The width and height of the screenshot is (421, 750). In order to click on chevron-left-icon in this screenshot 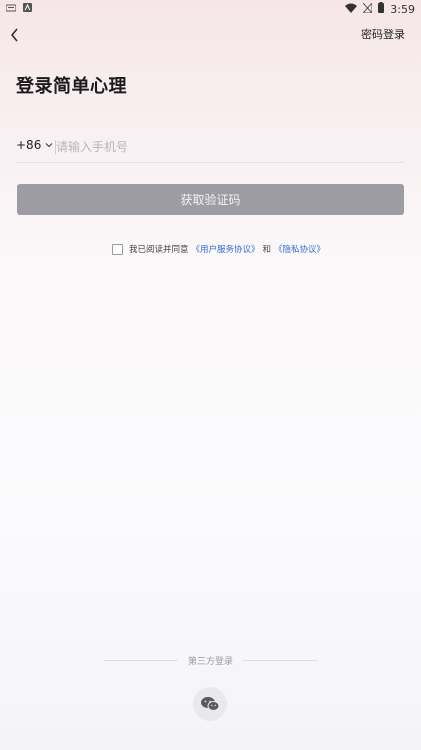, I will do `click(14, 35)`.